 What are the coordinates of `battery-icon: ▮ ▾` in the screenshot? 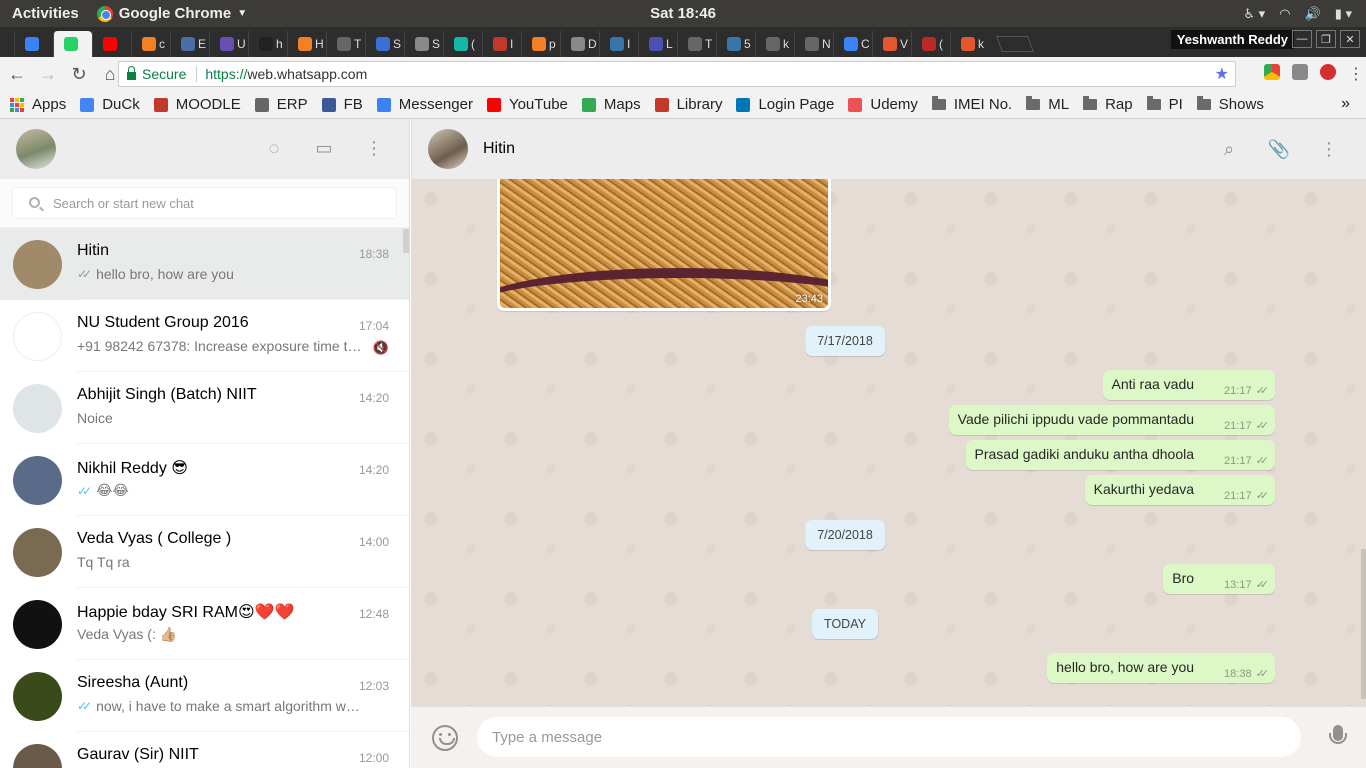 It's located at (1343, 14).